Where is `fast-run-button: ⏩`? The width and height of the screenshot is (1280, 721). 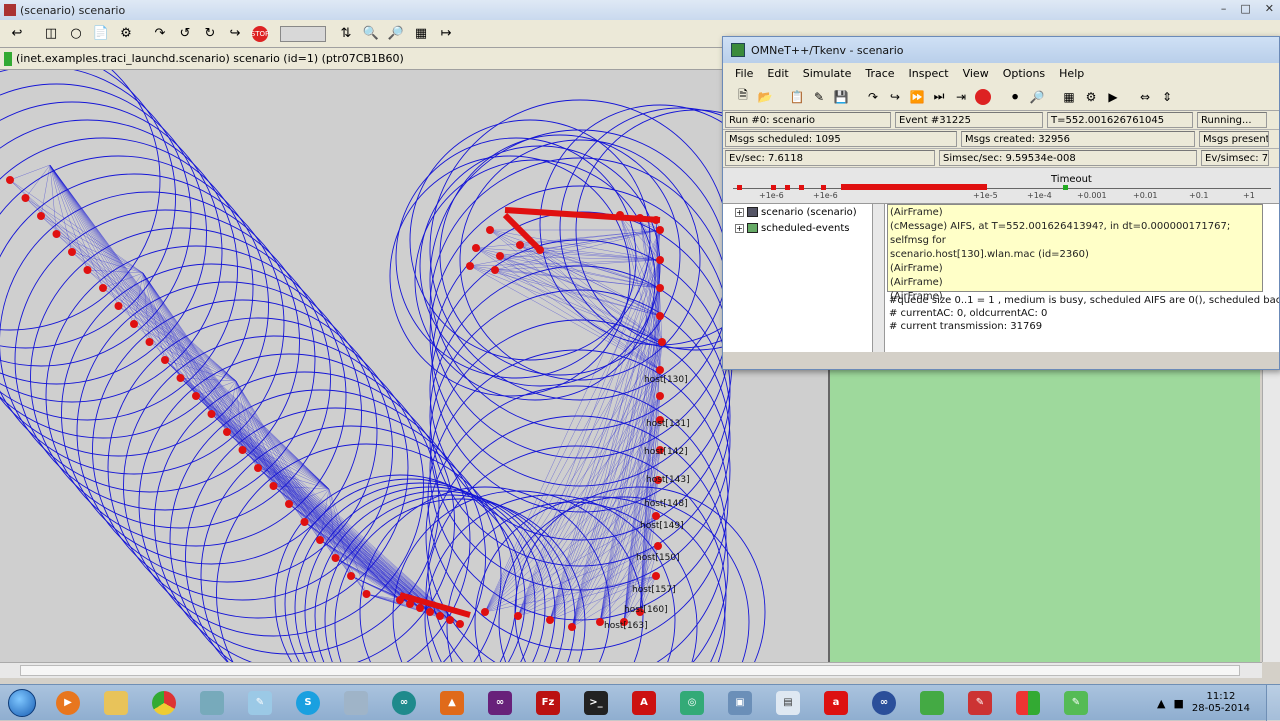 fast-run-button: ⏩ is located at coordinates (917, 97).